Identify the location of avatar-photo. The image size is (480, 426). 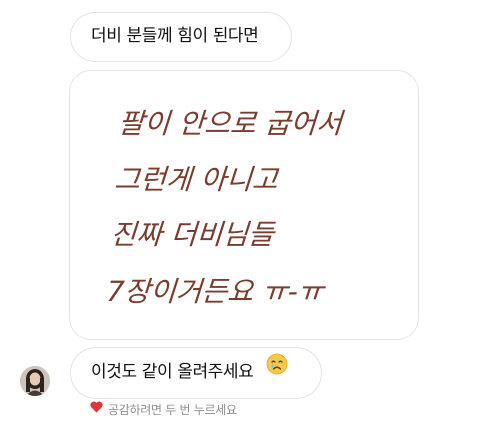
(35, 381).